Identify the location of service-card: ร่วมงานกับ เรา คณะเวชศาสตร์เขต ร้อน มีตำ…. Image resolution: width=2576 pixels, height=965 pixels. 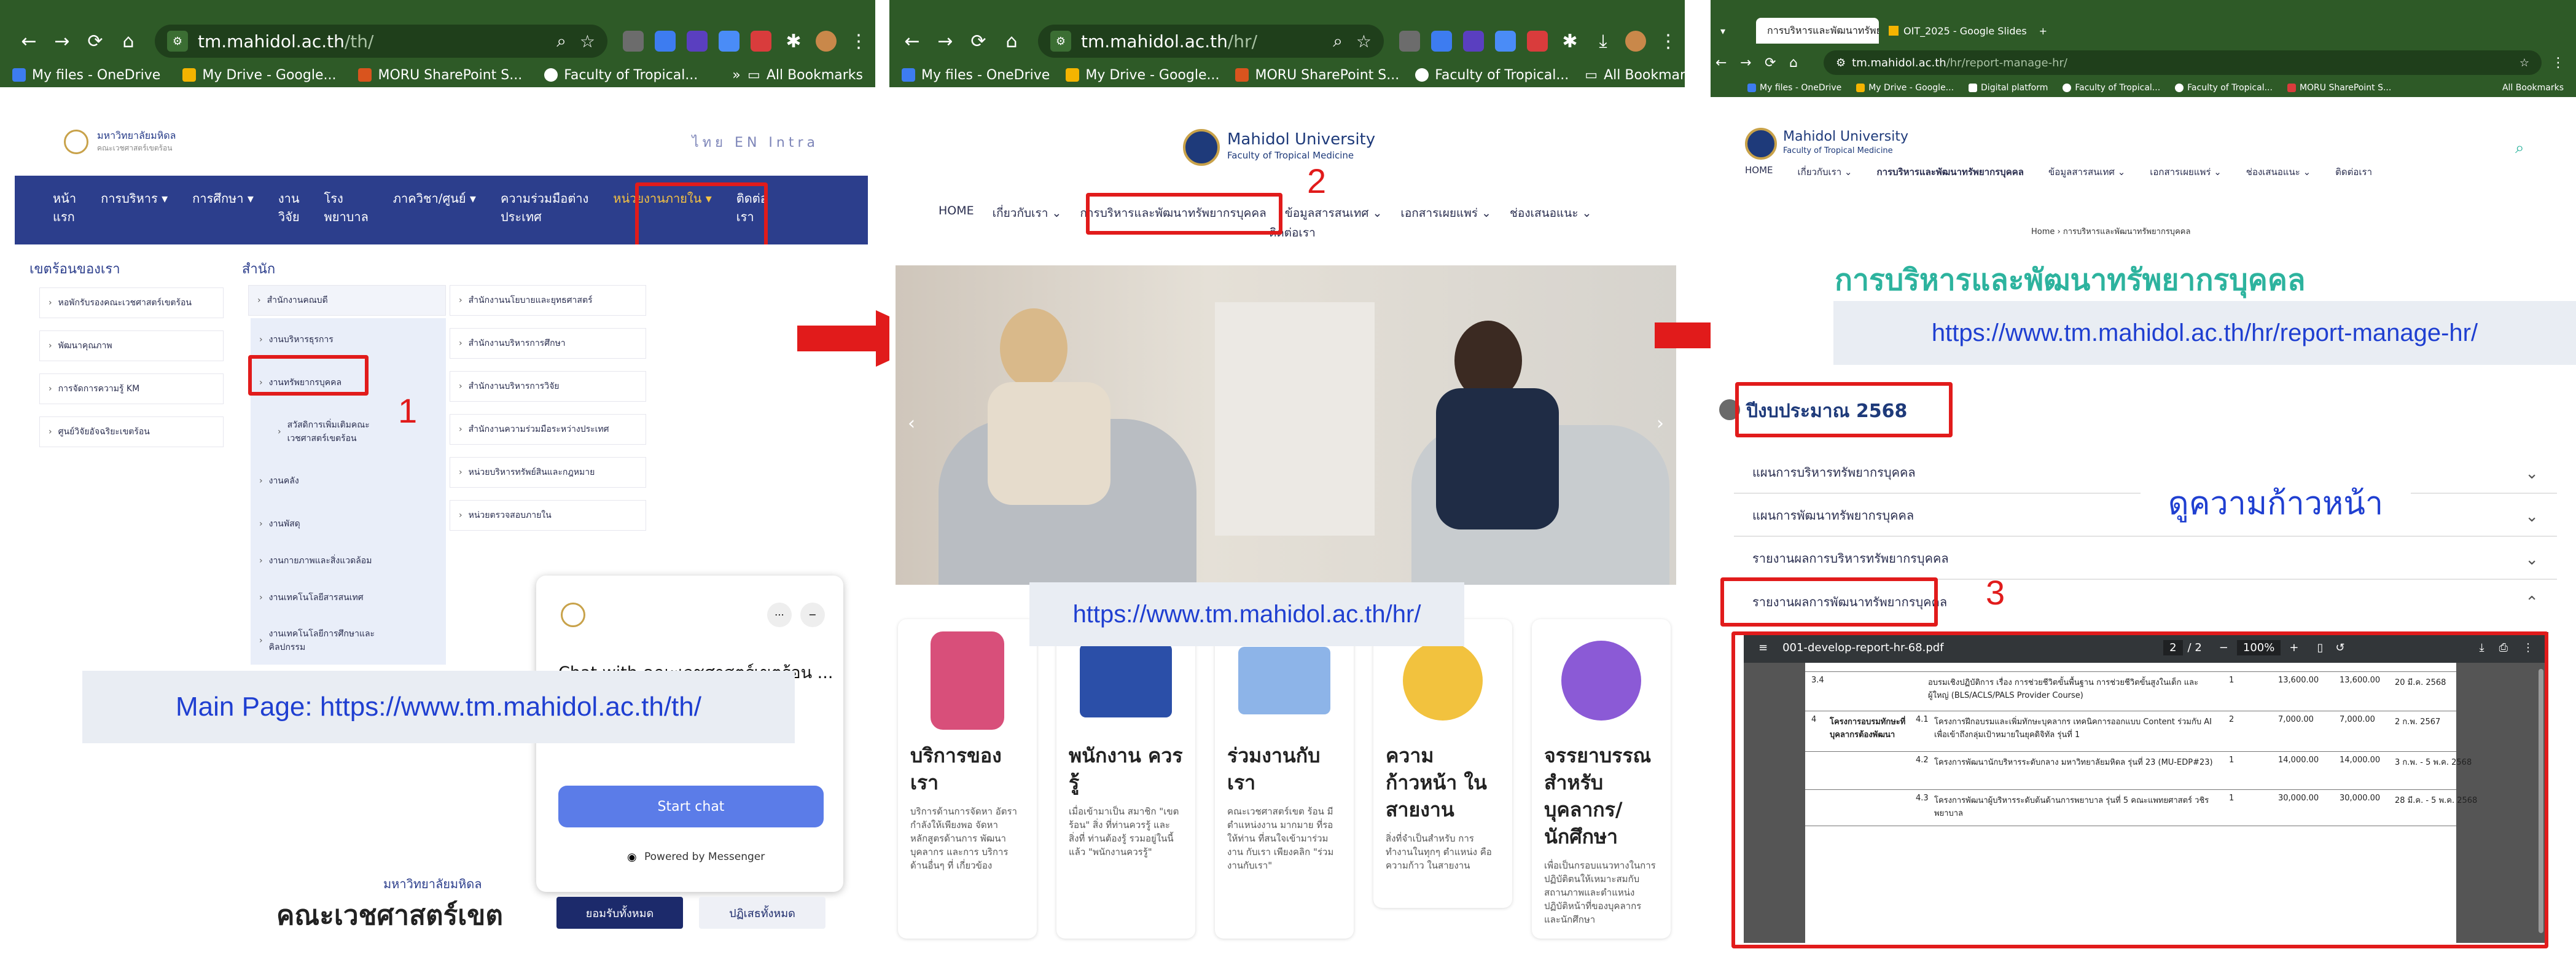
(1284, 779).